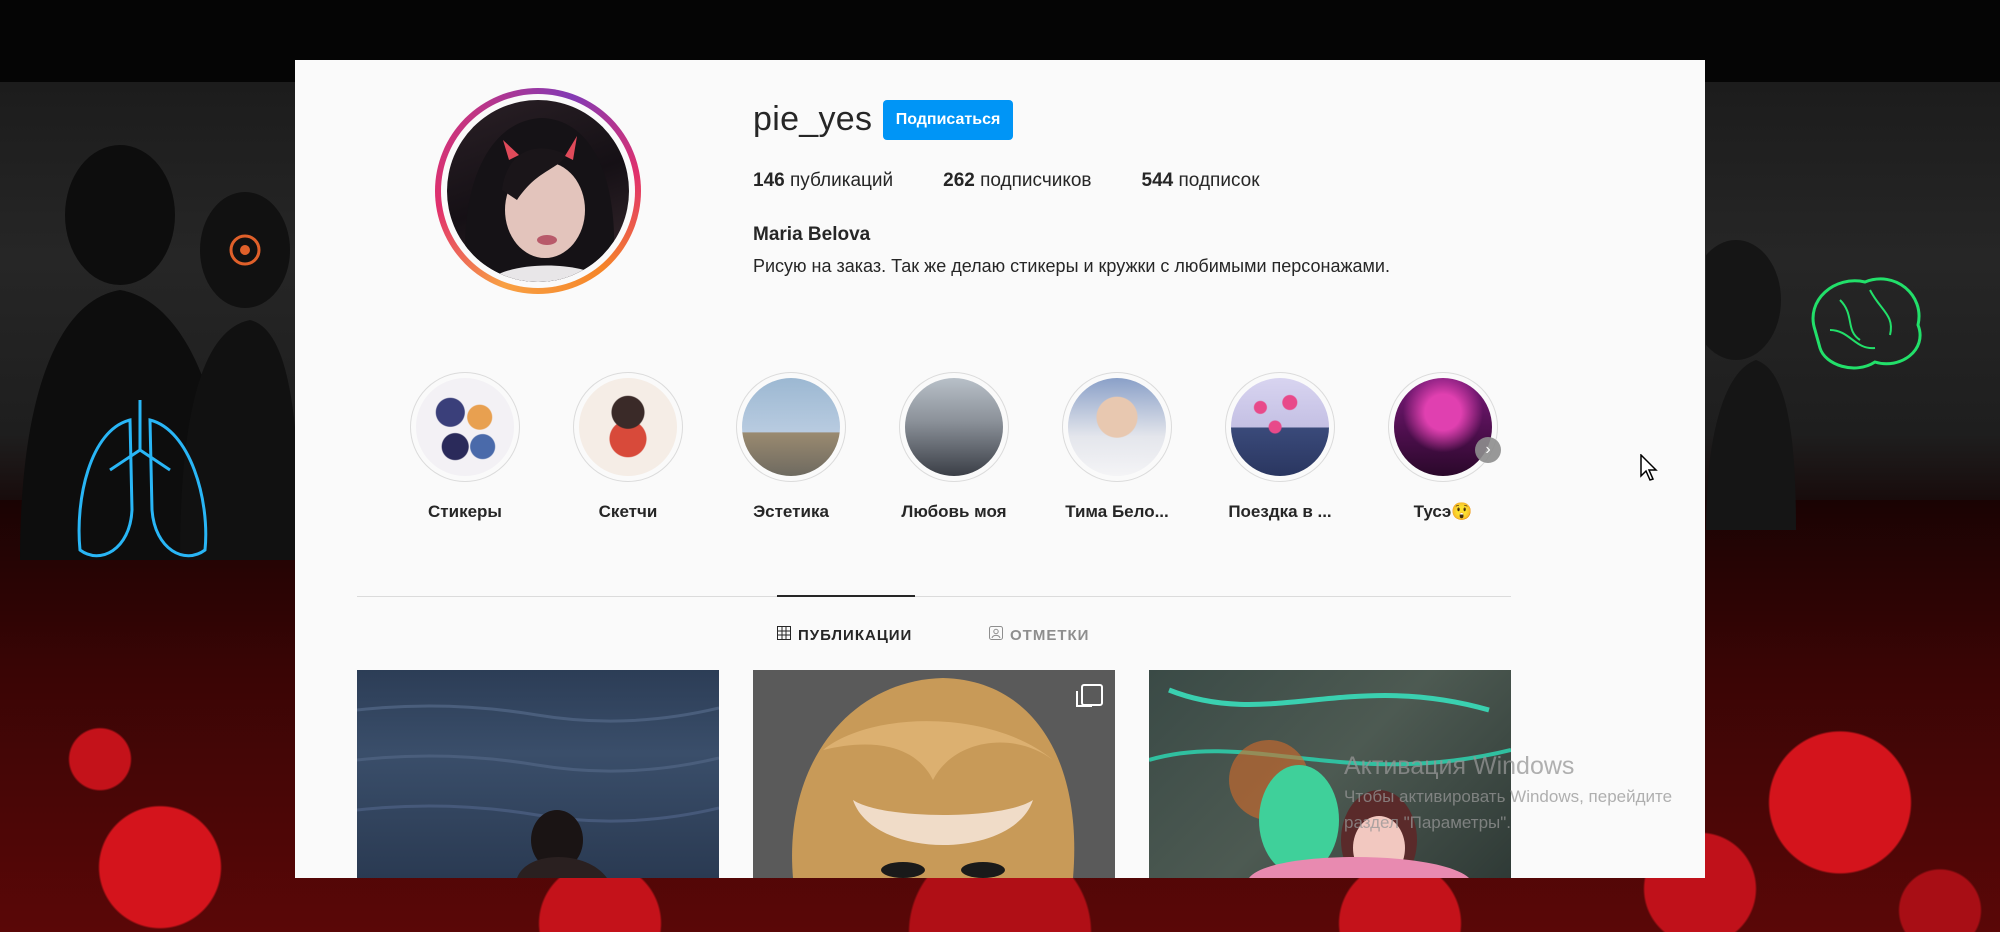 The image size is (2000, 932). What do you see at coordinates (934, 596) in the screenshot?
I see `tabs-divider` at bounding box center [934, 596].